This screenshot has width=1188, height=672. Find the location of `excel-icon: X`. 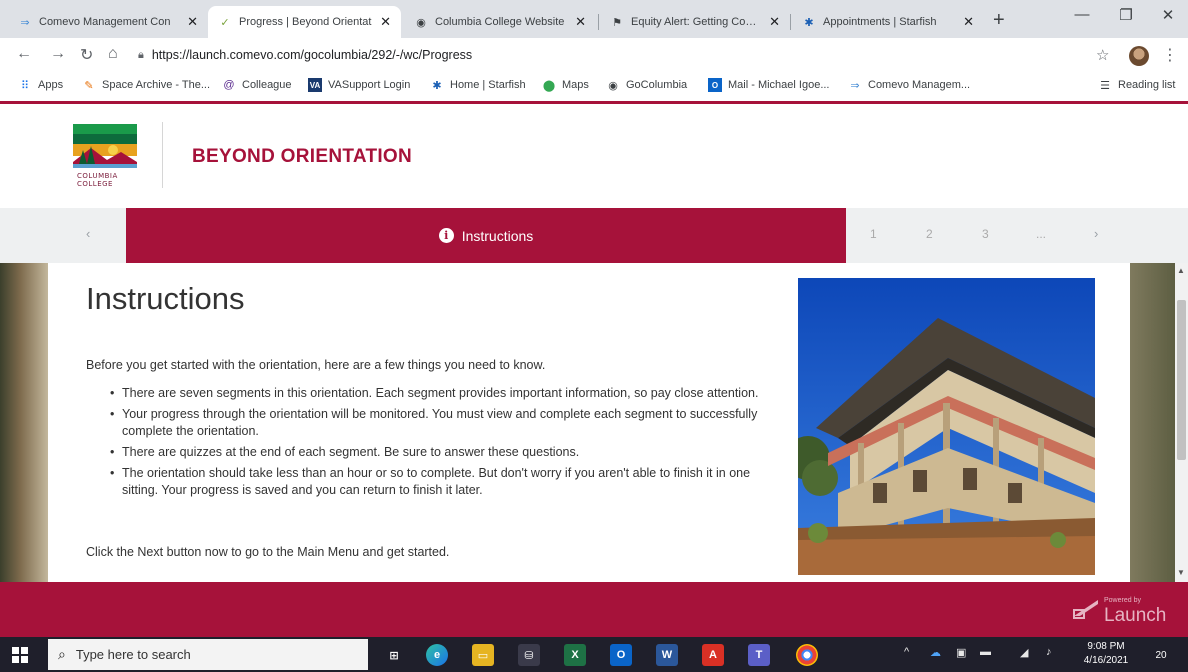

excel-icon: X is located at coordinates (575, 655).